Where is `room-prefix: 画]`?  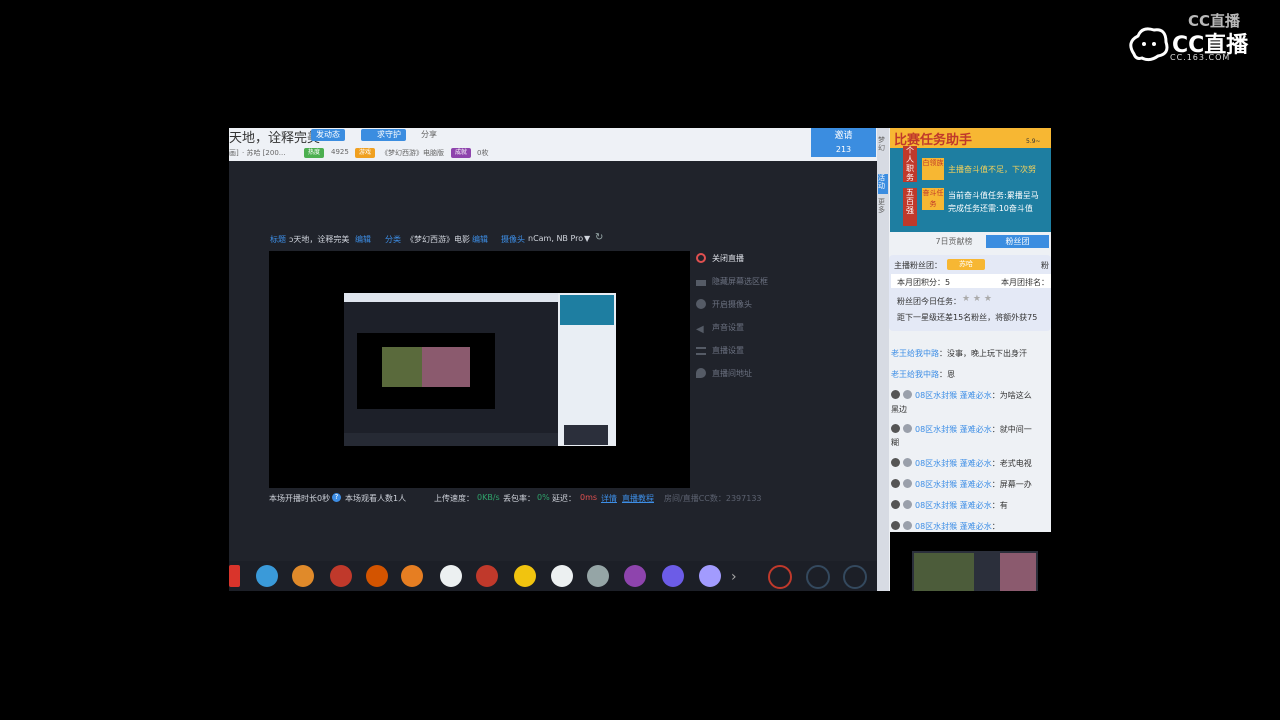
room-prefix: 画] is located at coordinates (234, 153).